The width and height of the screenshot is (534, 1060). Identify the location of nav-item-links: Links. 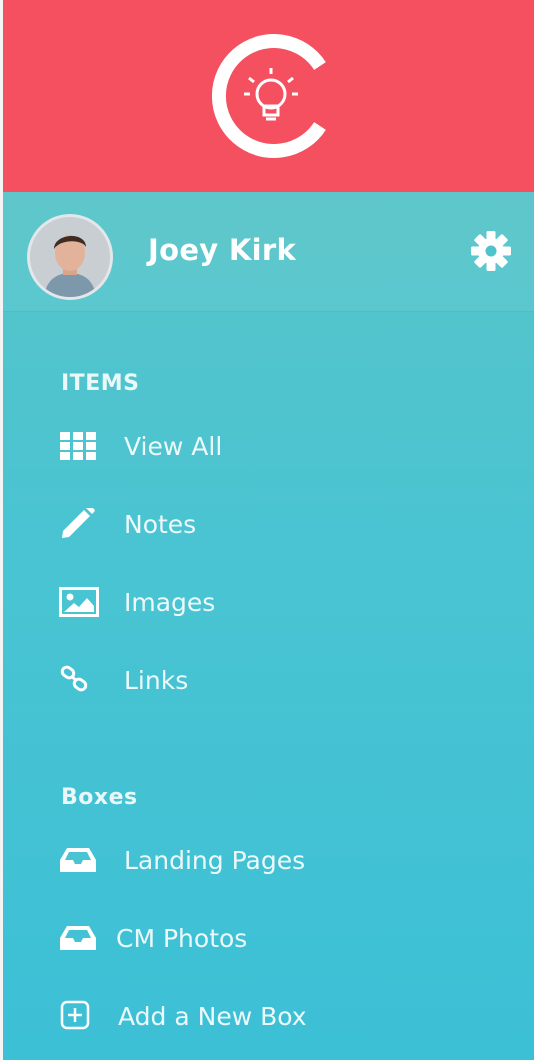
(268, 680).